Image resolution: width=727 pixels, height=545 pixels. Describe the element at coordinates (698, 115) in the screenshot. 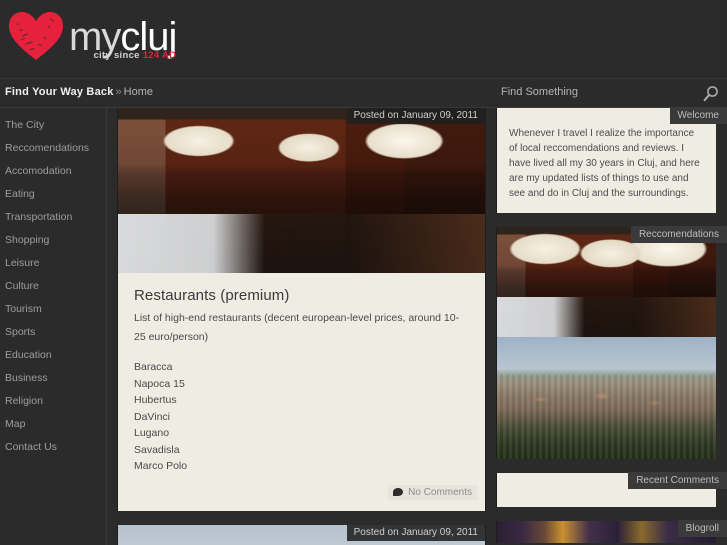

I see `widget-tab-label: Welcome` at that location.